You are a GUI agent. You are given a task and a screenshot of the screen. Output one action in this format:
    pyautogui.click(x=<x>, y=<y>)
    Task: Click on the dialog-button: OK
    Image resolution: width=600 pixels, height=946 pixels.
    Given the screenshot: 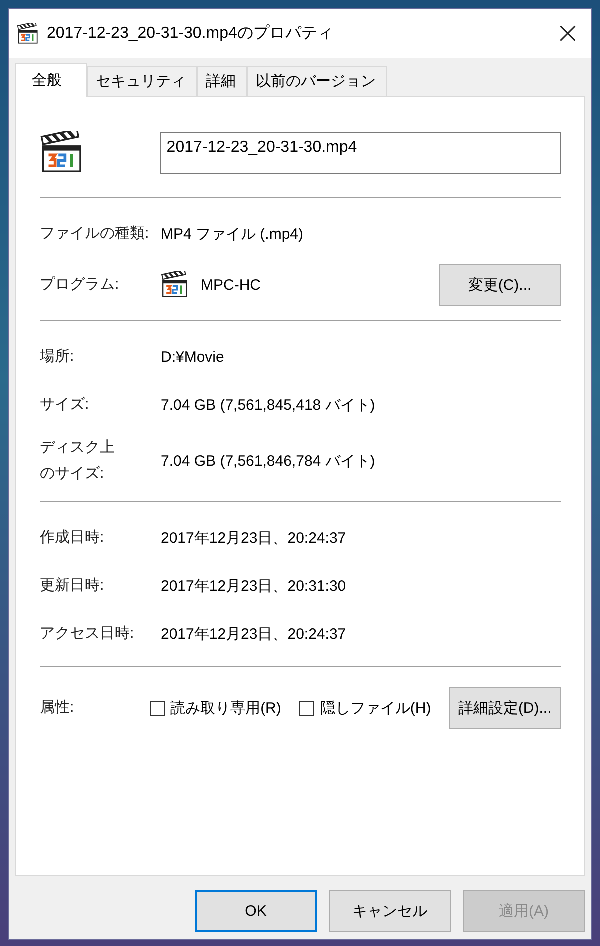 What is the action you would take?
    pyautogui.click(x=256, y=911)
    